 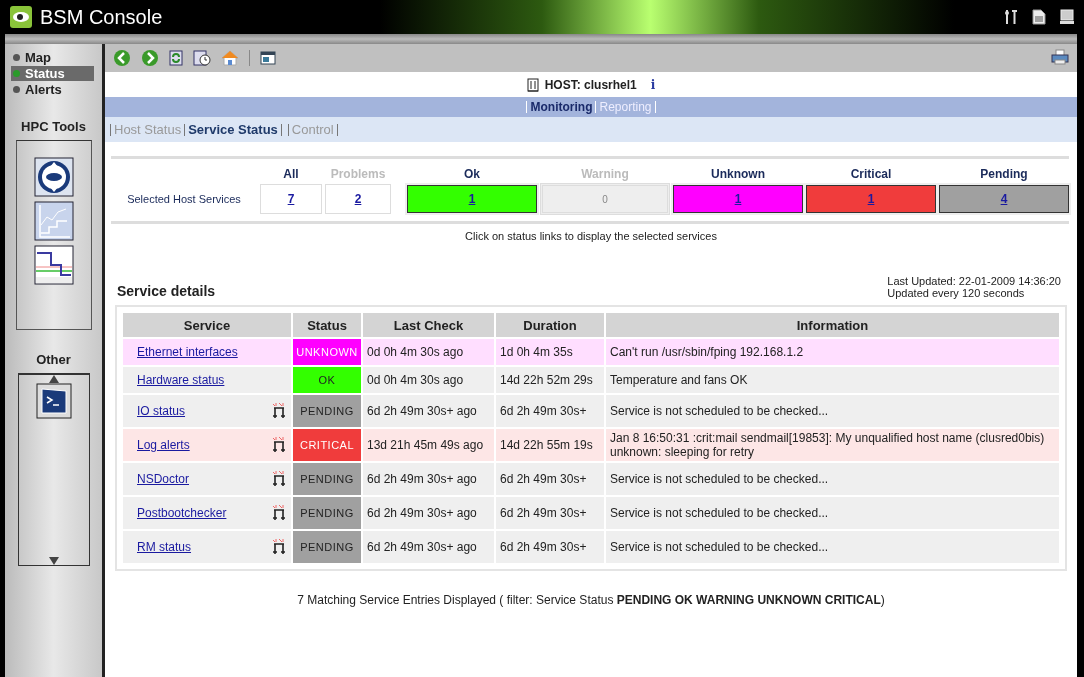 What do you see at coordinates (53, 265) in the screenshot?
I see `chart-icon` at bounding box center [53, 265].